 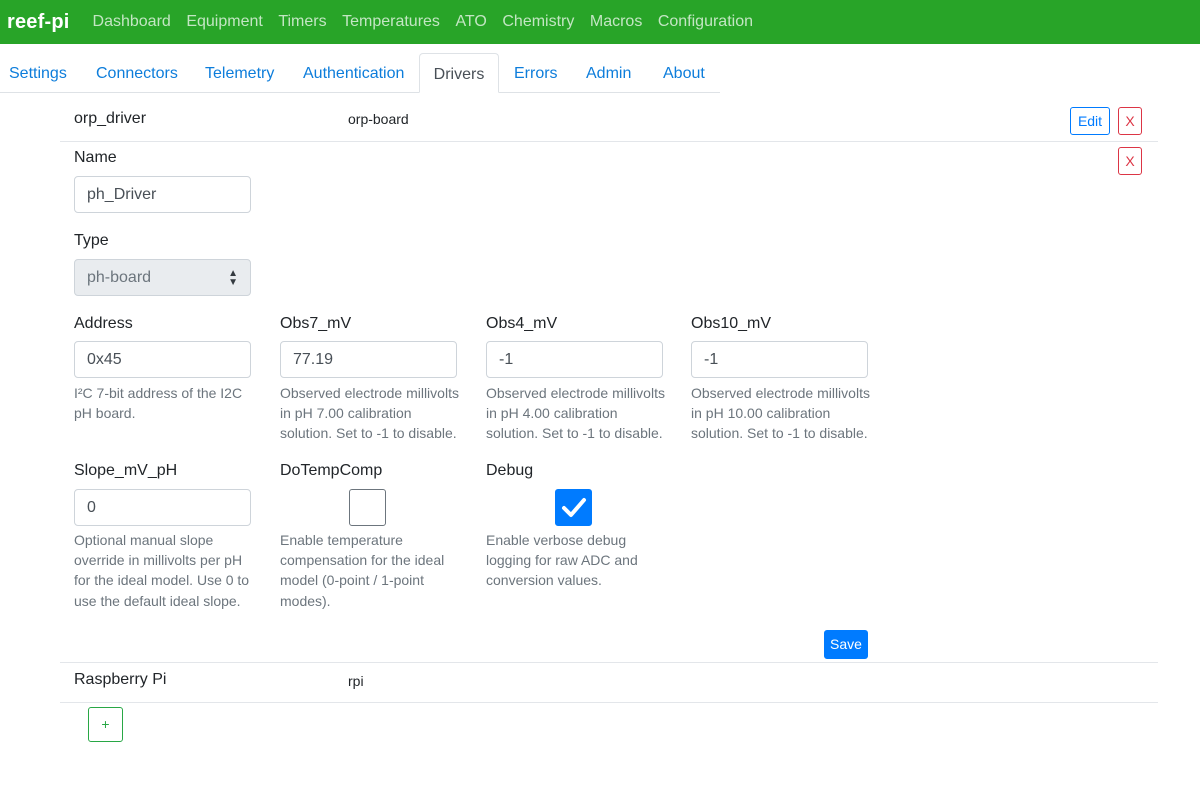 What do you see at coordinates (38, 22) in the screenshot?
I see `brand-logo: reef-pi` at bounding box center [38, 22].